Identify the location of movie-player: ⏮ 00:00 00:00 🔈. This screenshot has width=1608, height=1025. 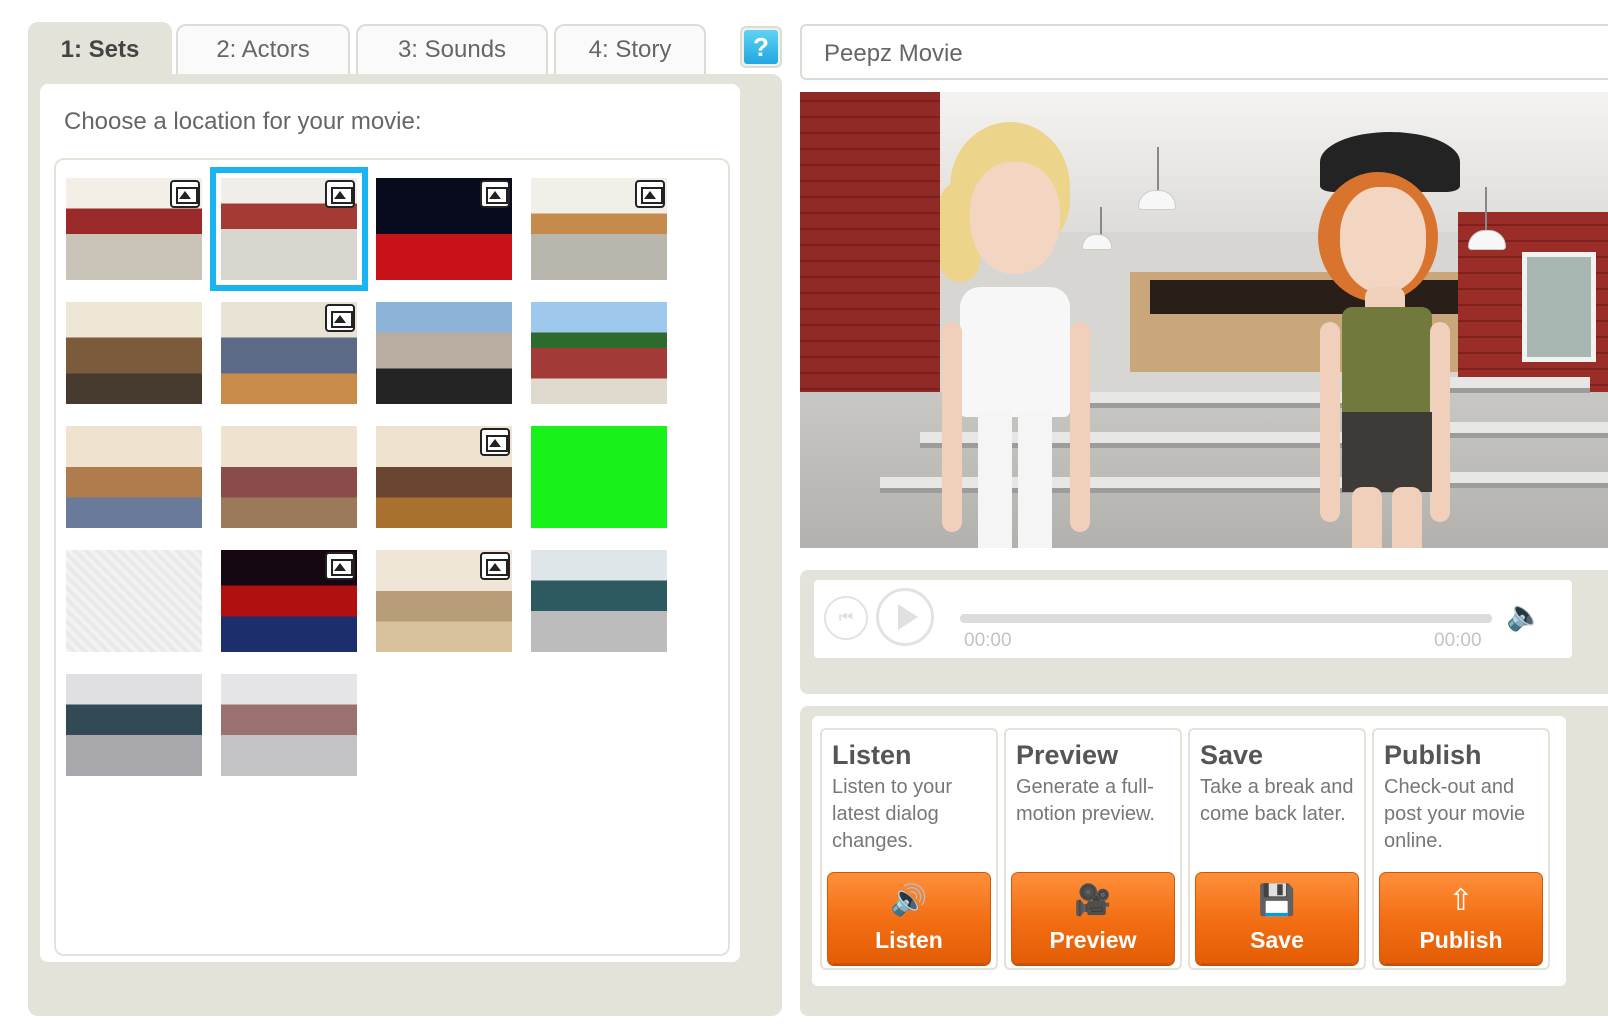
(1204, 632).